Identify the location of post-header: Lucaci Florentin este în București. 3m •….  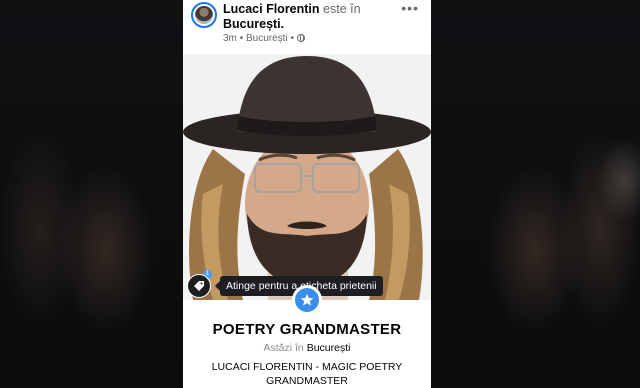
(307, 27).